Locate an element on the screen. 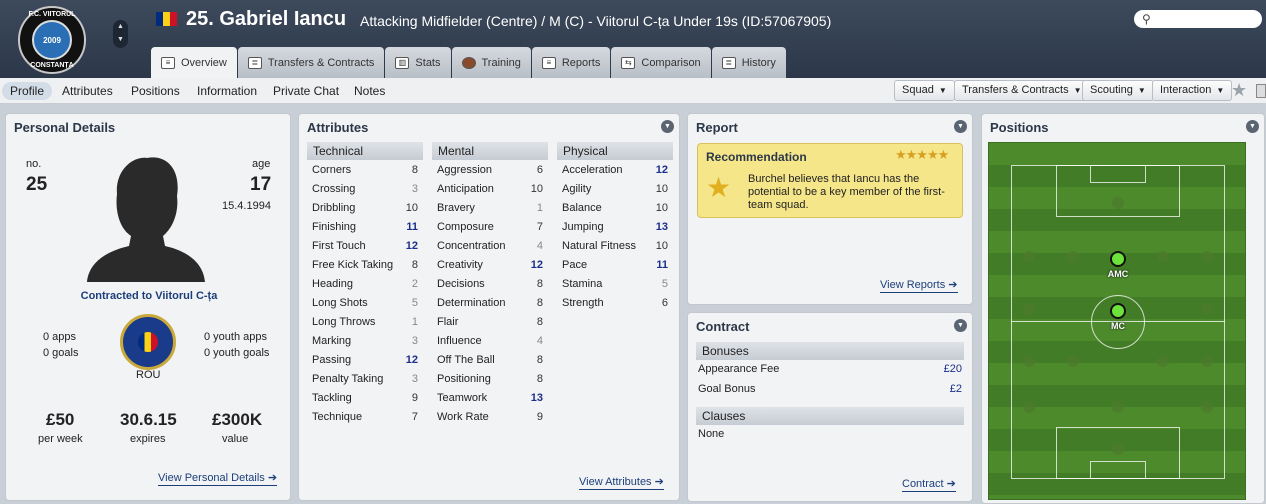 This screenshot has height=504, width=1266. attribute-name: Influence is located at coordinates (459, 341).